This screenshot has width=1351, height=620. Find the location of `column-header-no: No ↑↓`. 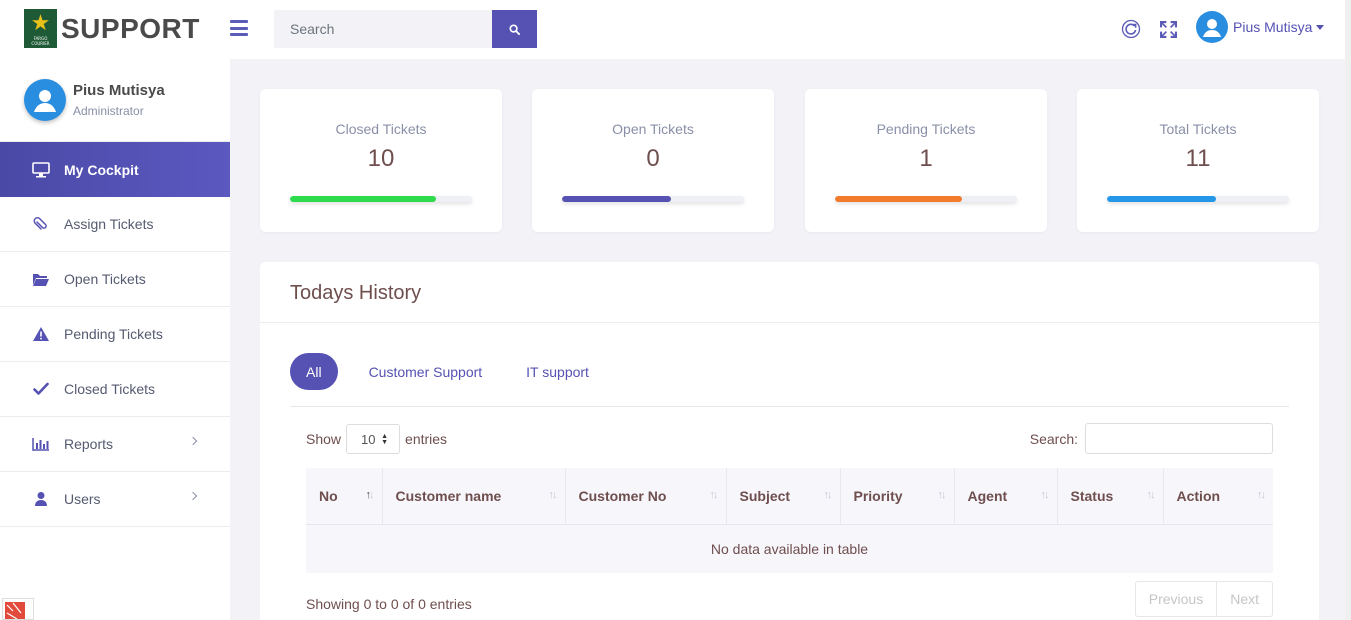

column-header-no: No ↑↓ is located at coordinates (344, 496).